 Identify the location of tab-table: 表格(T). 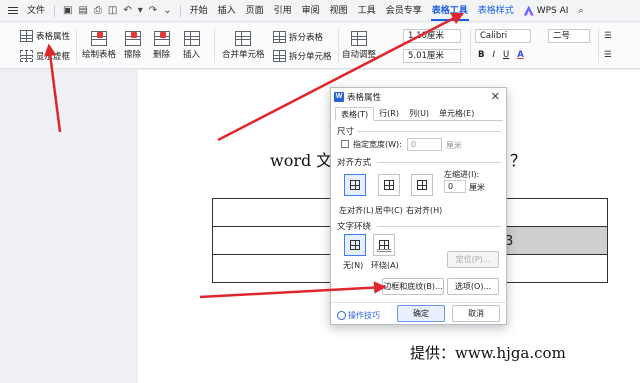
(355, 114).